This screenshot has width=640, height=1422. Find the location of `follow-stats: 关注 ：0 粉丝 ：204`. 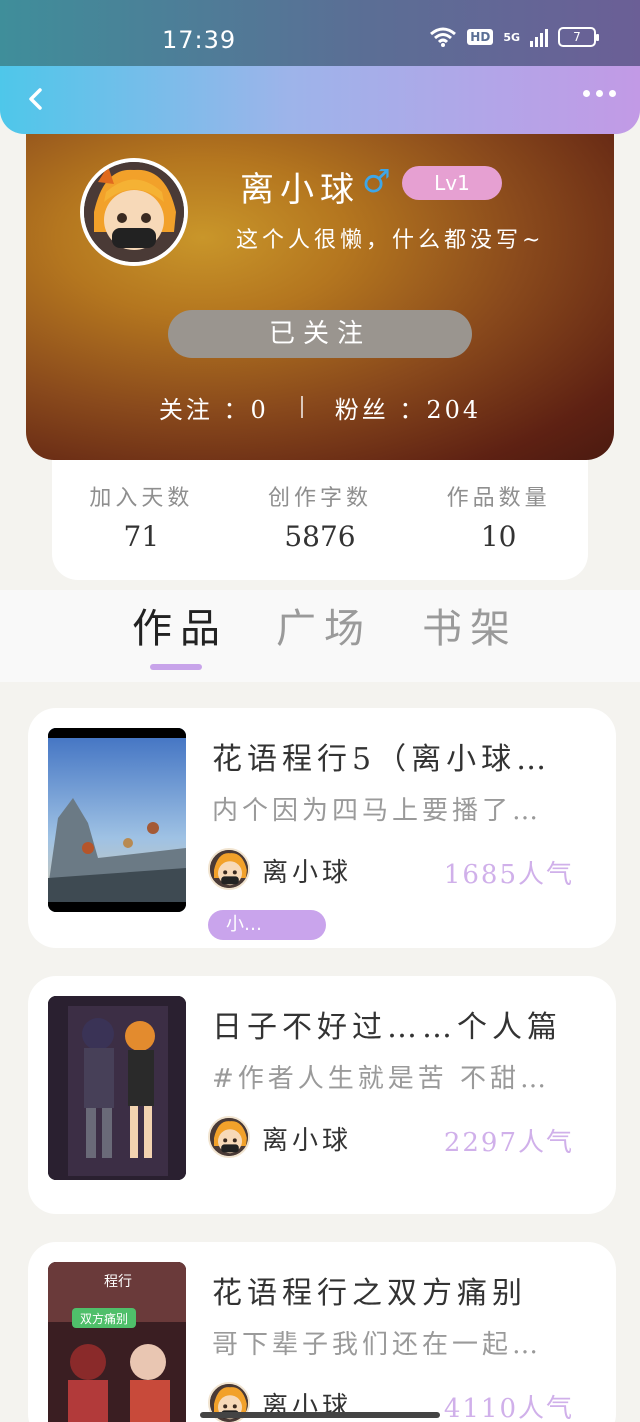

follow-stats: 关注 ：0 粉丝 ：204 is located at coordinates (320, 407).